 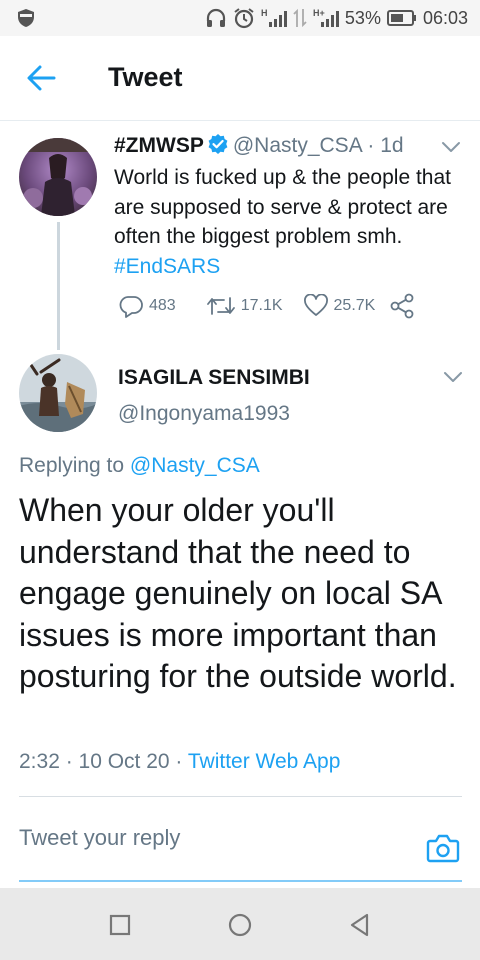 What do you see at coordinates (218, 144) in the screenshot?
I see `verified-badge-icon` at bounding box center [218, 144].